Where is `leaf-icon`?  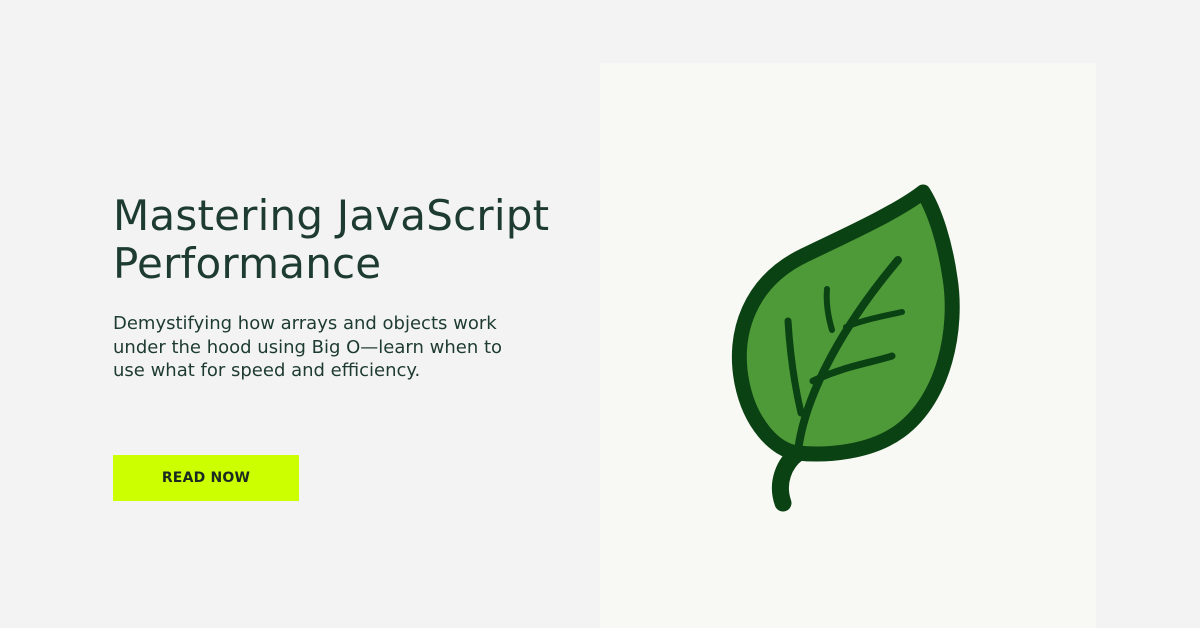 leaf-icon is located at coordinates (845, 348).